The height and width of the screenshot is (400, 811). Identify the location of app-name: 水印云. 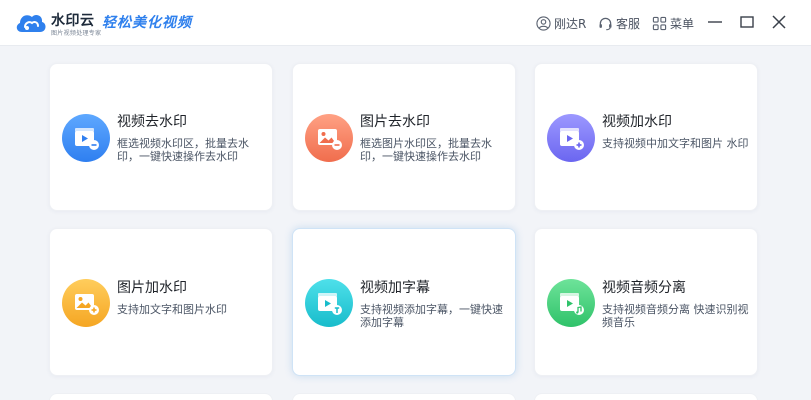
(73, 21).